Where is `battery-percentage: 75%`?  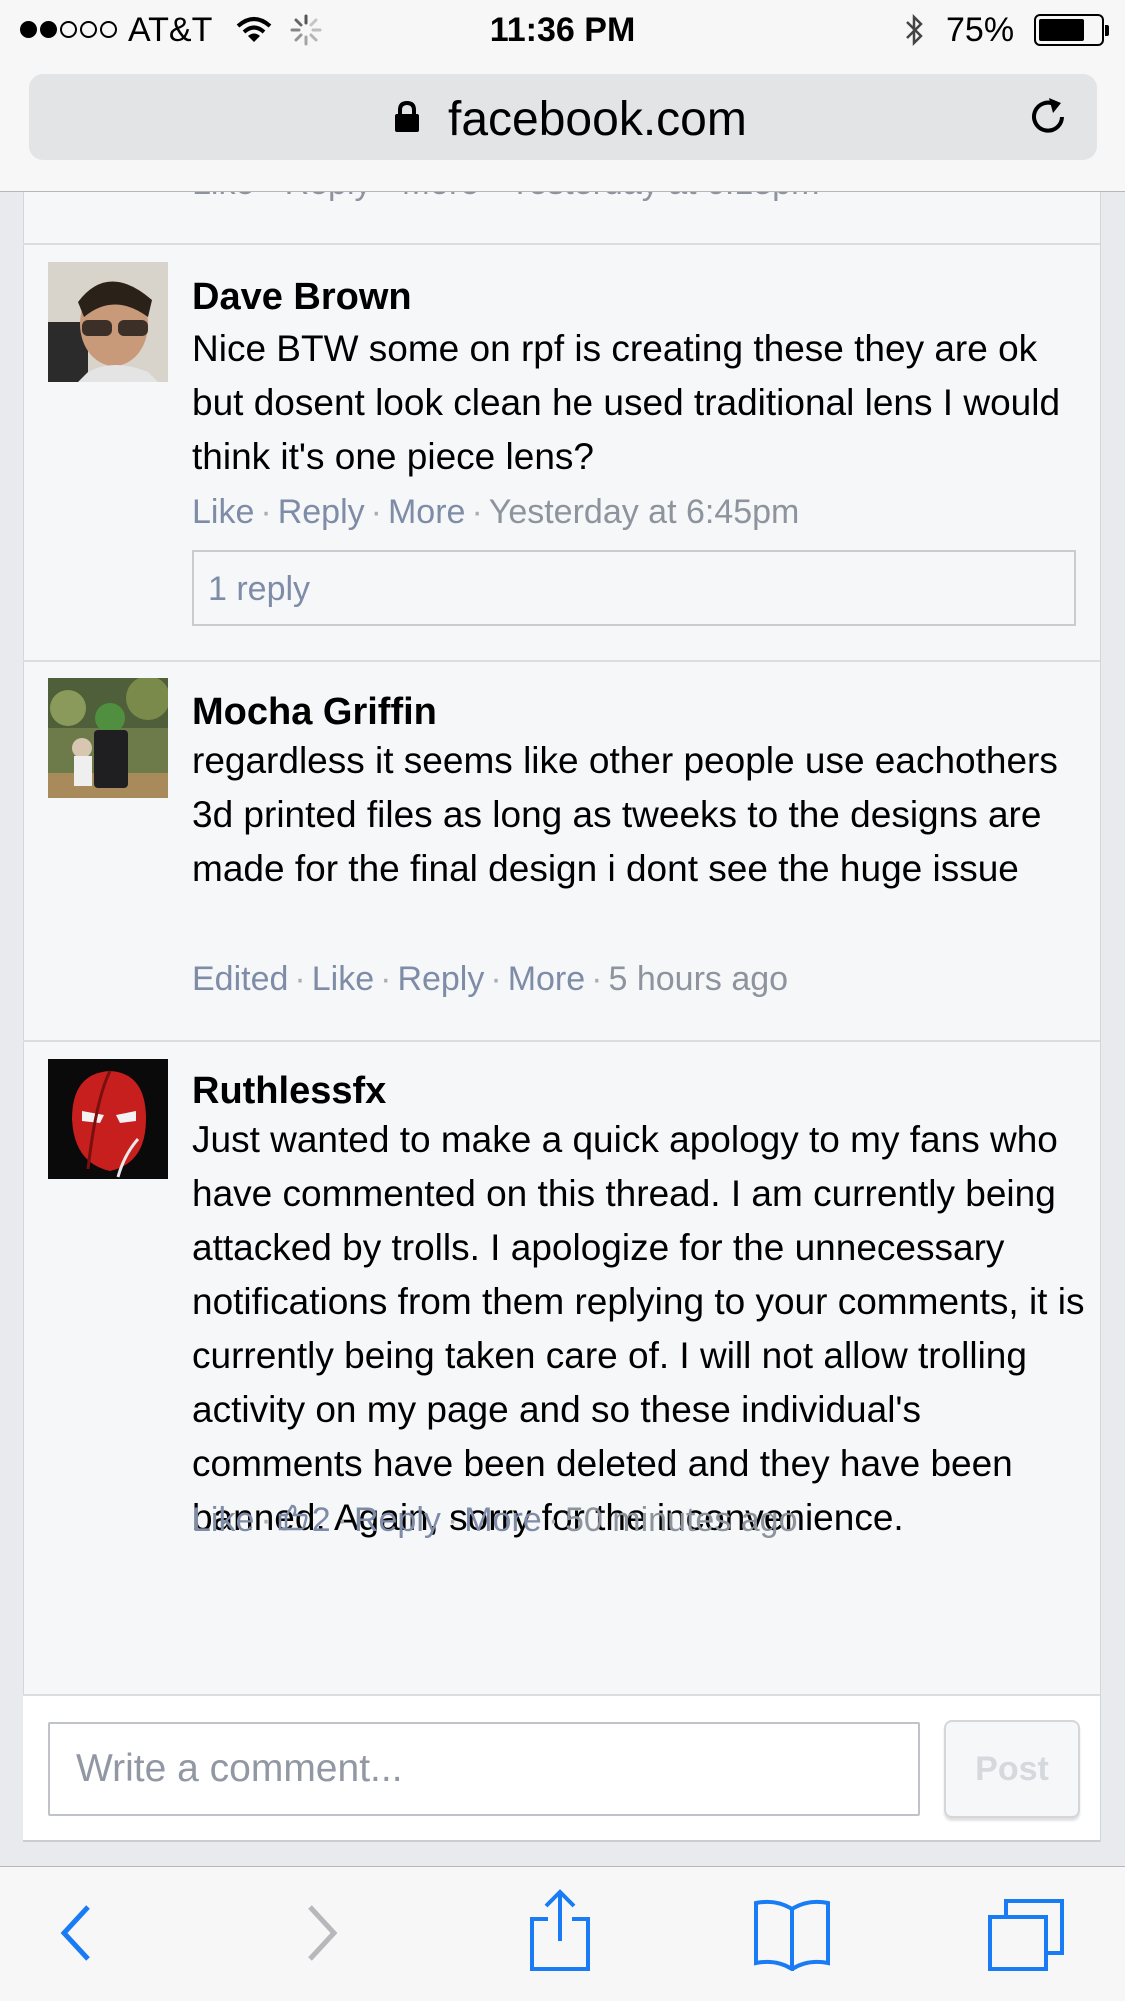 battery-percentage: 75% is located at coordinates (980, 30).